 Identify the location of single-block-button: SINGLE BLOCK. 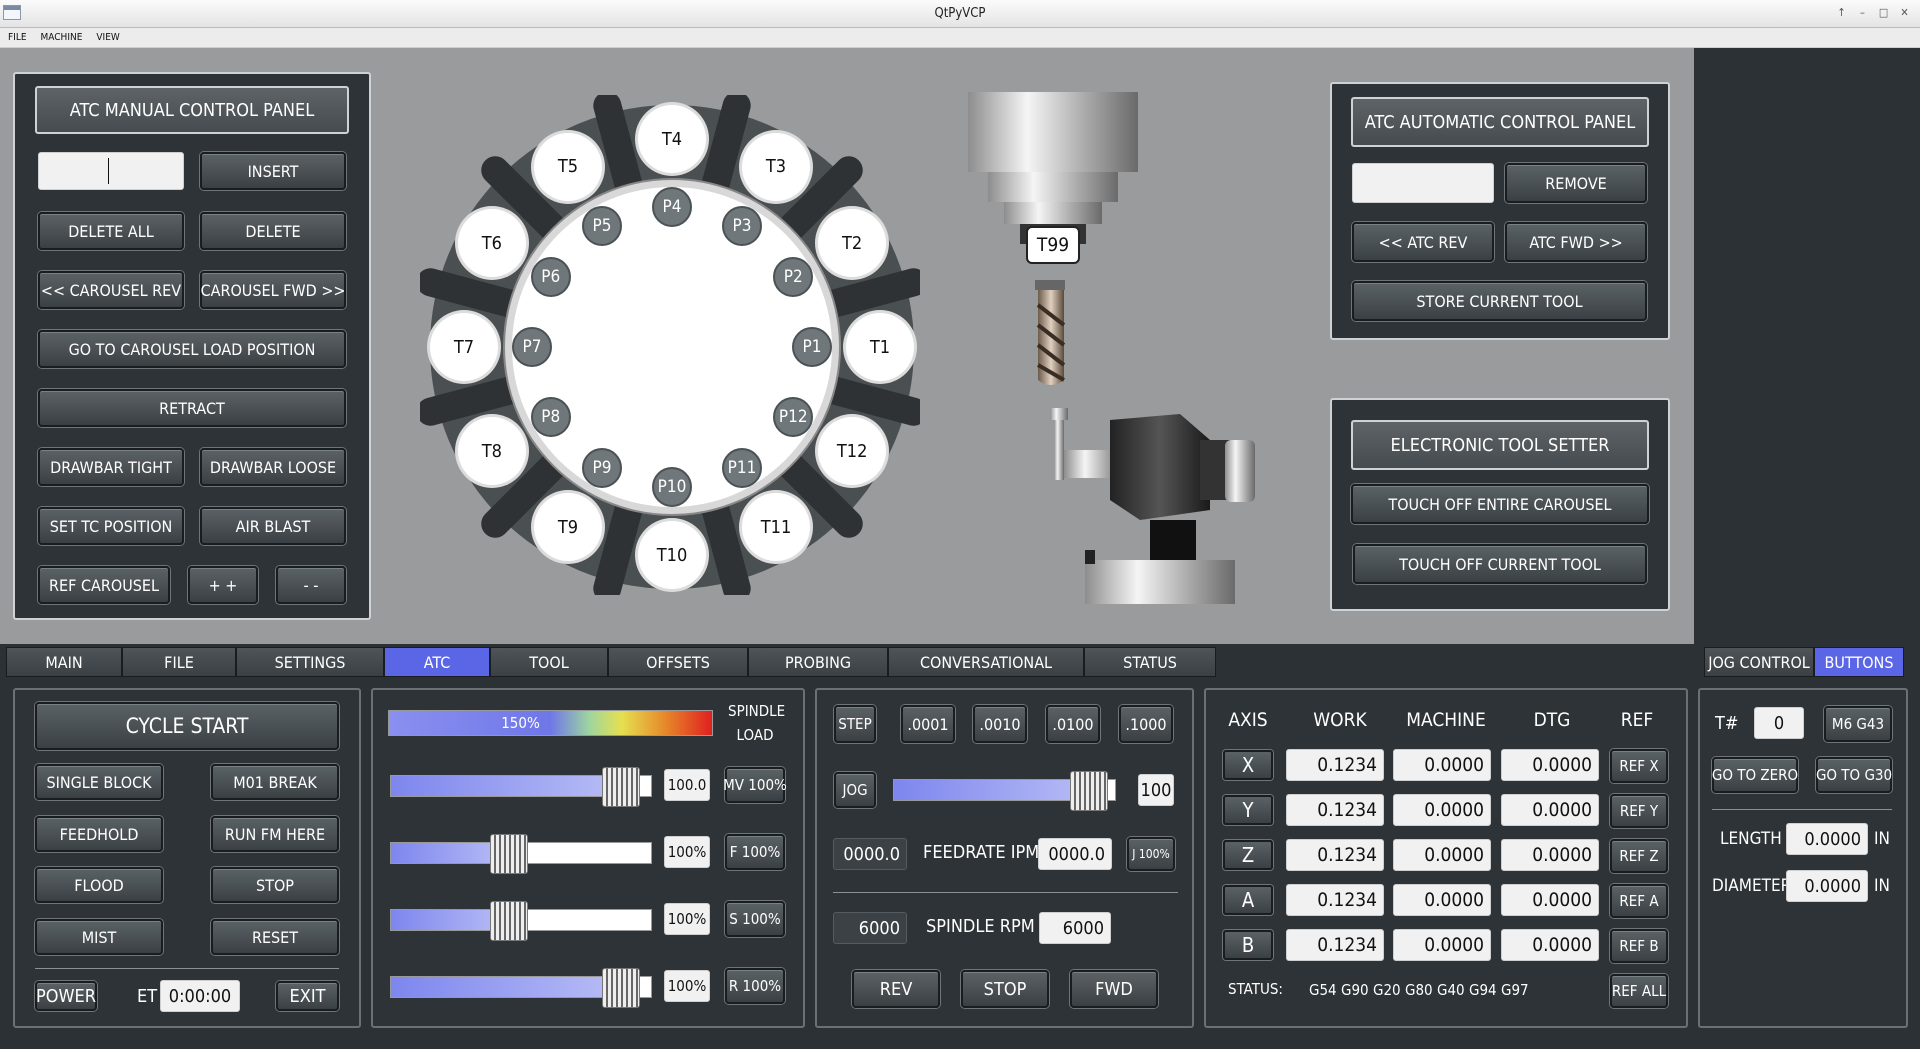
(99, 782).